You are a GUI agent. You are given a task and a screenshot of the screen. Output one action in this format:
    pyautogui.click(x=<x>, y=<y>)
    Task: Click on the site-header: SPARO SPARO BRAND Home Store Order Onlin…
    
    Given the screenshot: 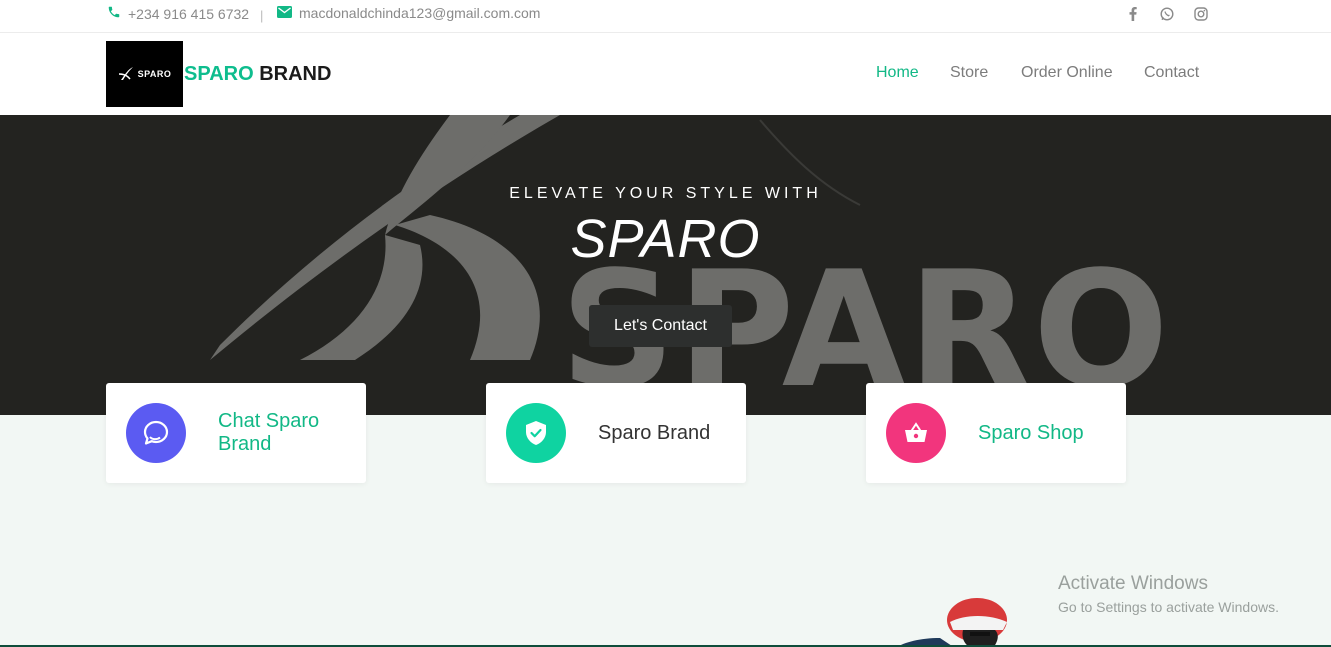 What is the action you would take?
    pyautogui.click(x=665, y=74)
    